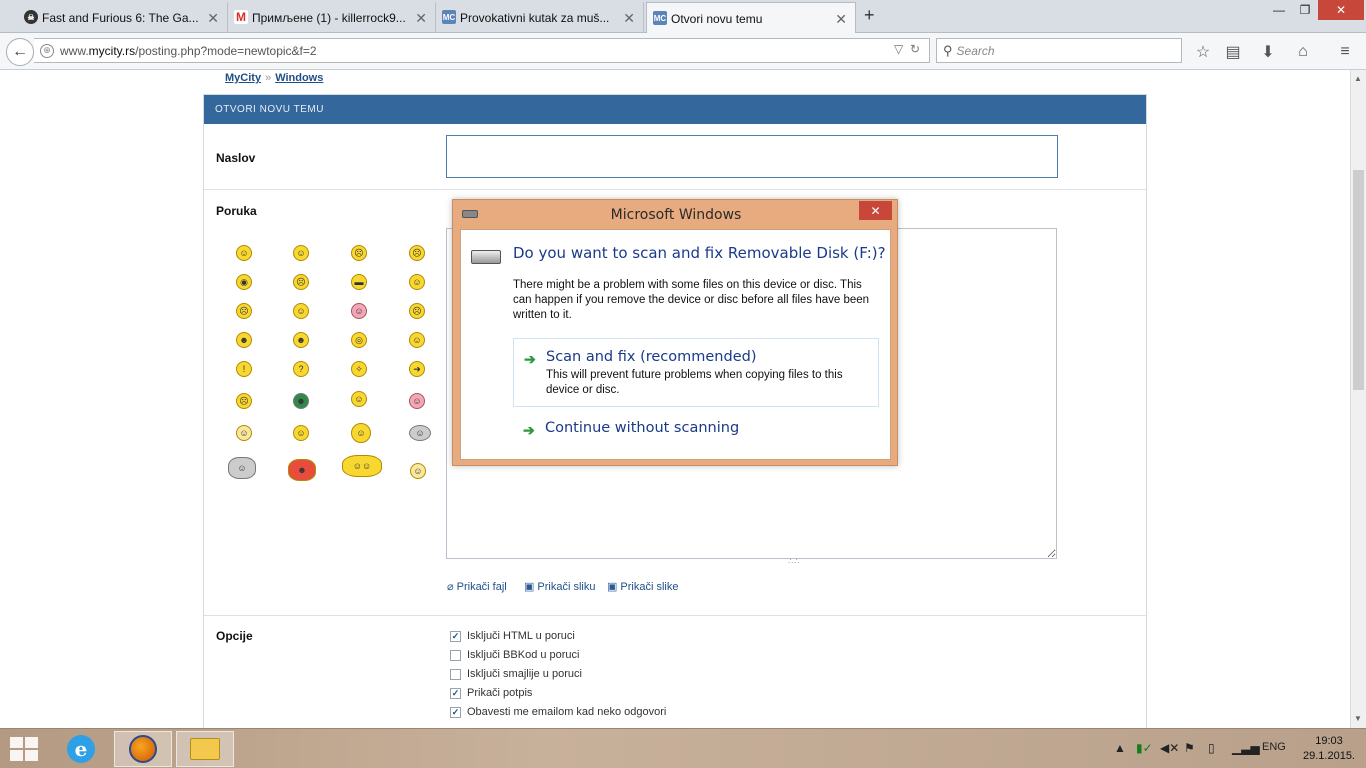 This screenshot has height=768, width=1366. Describe the element at coordinates (1246, 748) in the screenshot. I see `network-signal-icon: ▁▃▅` at that location.